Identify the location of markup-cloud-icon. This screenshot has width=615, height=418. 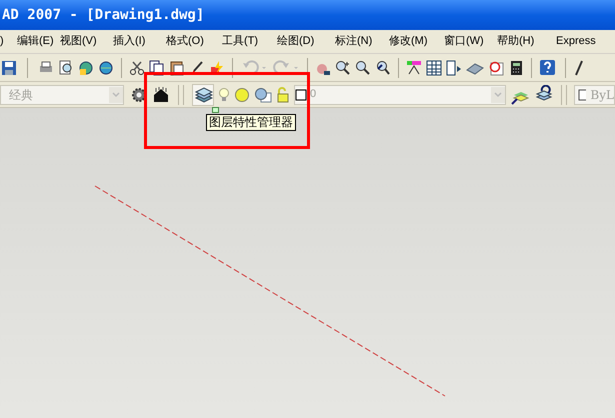
(496, 68).